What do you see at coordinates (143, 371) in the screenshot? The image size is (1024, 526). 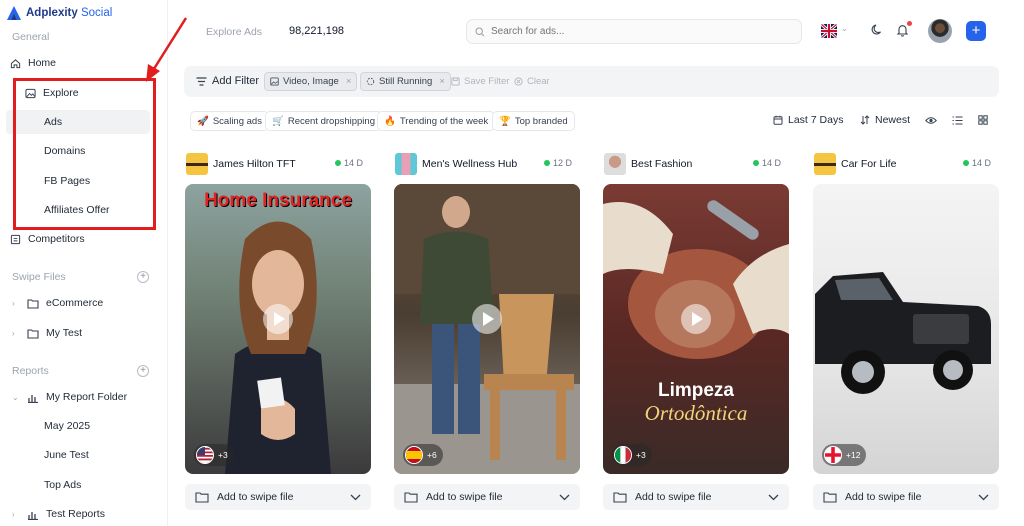 I see `add-report-button: +` at bounding box center [143, 371].